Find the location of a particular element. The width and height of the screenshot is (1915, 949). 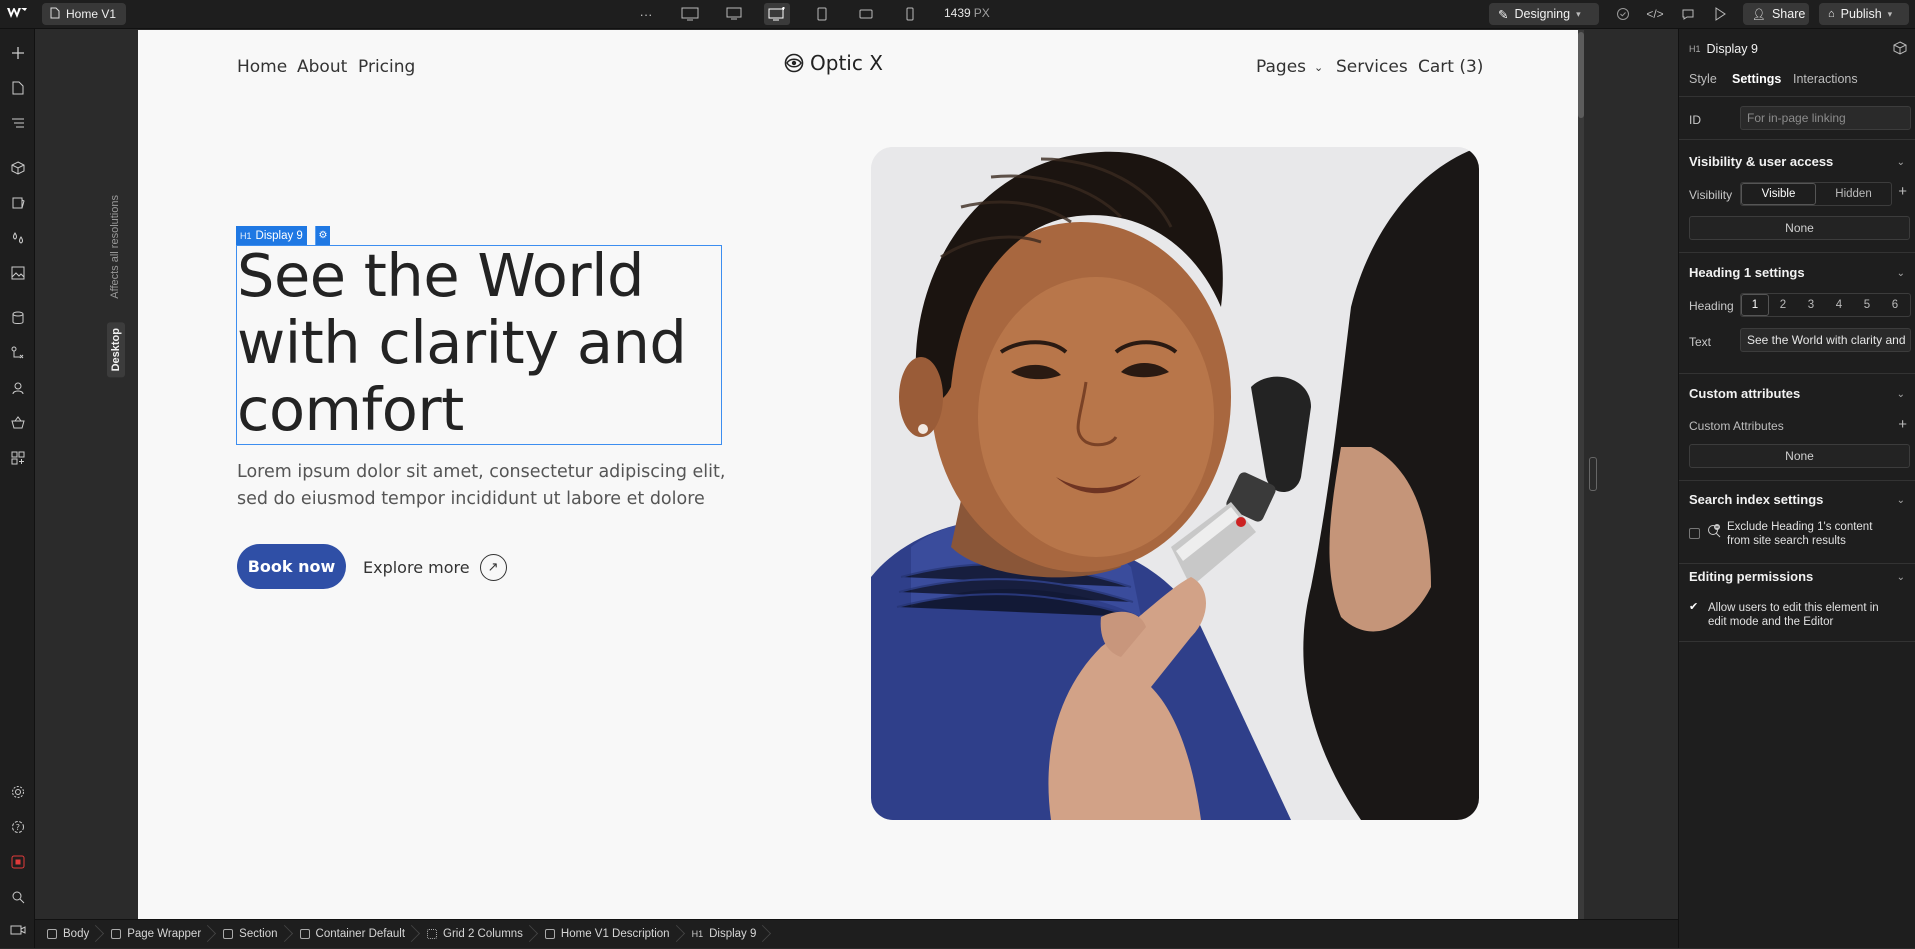

arrow-up-right-icon: ↗ is located at coordinates (493, 567).